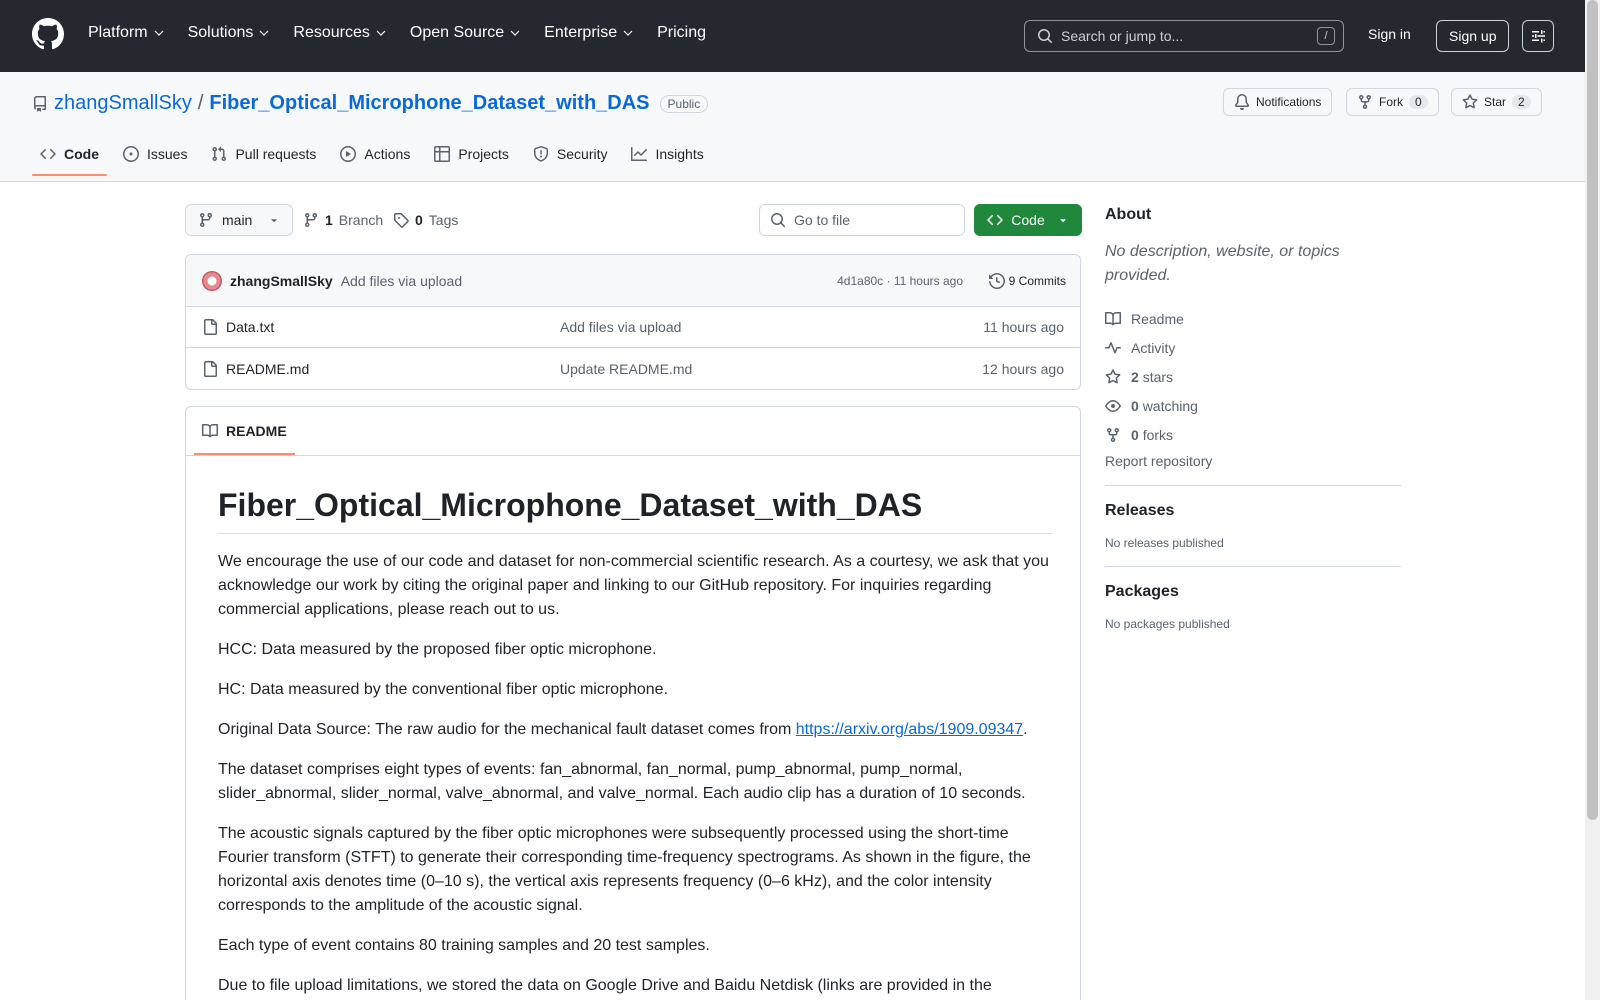  Describe the element at coordinates (1027, 280) in the screenshot. I see `commits-link: 9 Commits` at that location.